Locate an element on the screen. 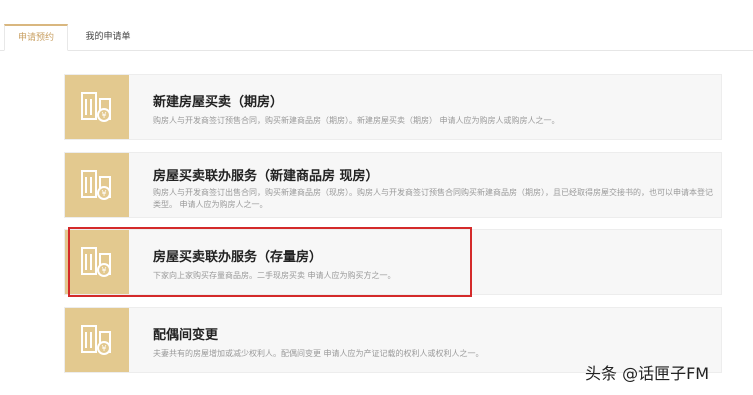 The image size is (753, 395). service-title: 配偶间变更 is located at coordinates (186, 335).